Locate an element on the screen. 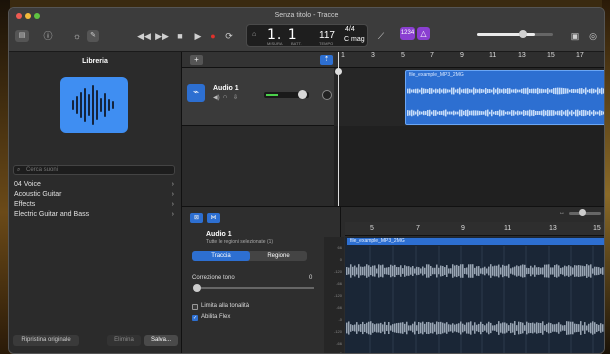 This screenshot has width=610, height=354. timeline-ruler: 1 3 5 7 9 11 13 15 17 is located at coordinates (469, 60).